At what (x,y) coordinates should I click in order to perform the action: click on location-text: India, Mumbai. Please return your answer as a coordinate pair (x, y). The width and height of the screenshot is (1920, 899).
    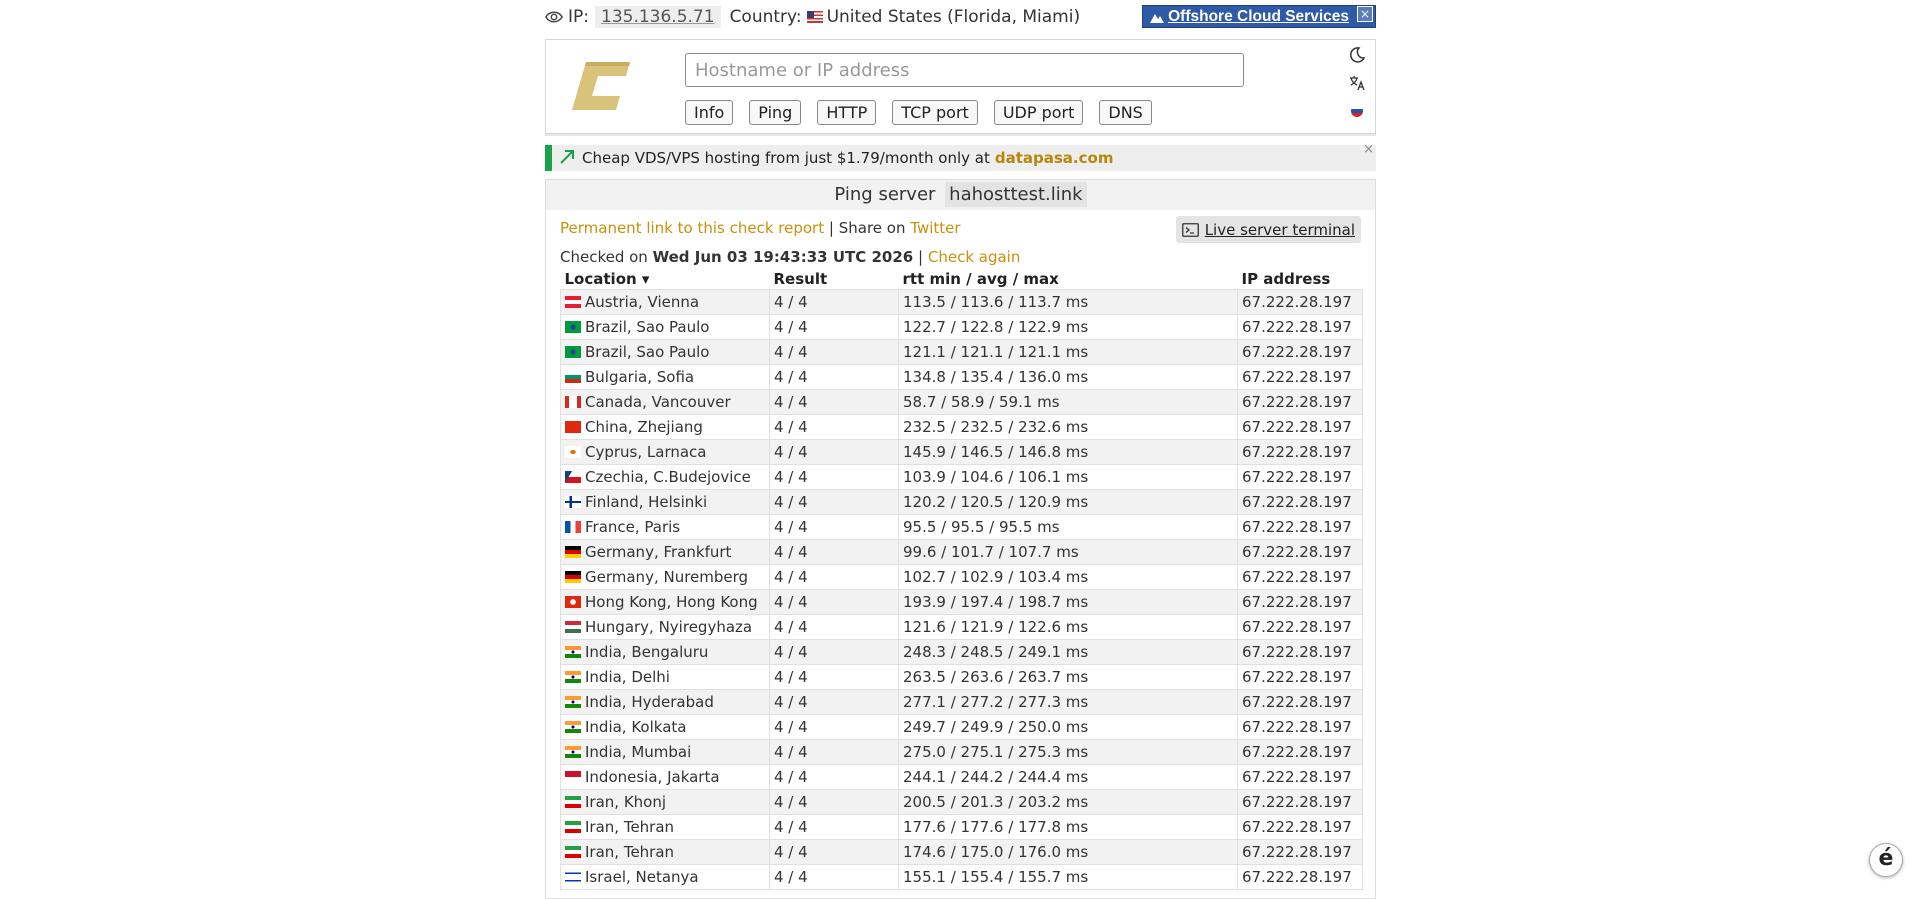
    Looking at the image, I should click on (638, 752).